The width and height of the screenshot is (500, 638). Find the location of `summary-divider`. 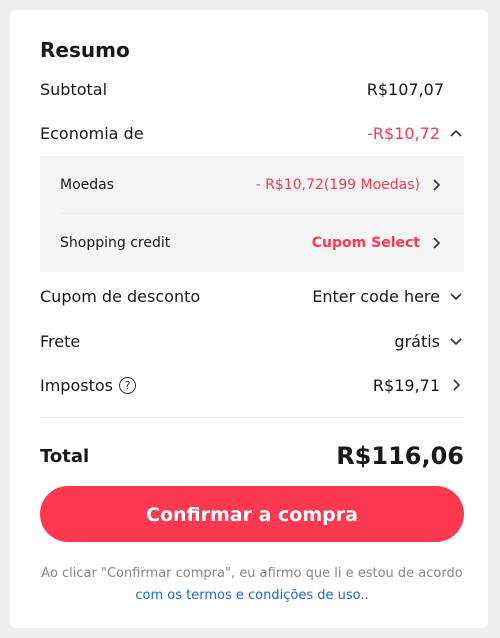

summary-divider is located at coordinates (252, 417).